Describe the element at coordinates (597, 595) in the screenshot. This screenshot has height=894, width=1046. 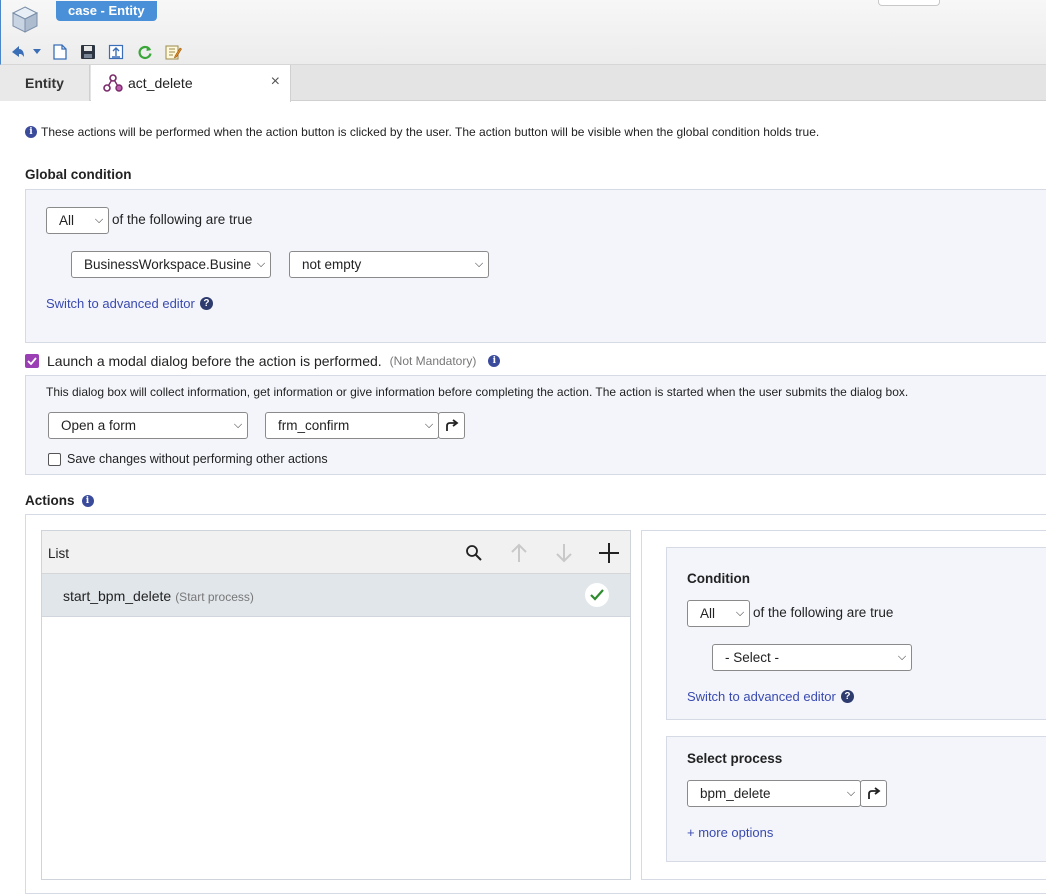
I see `valid-check-icon` at that location.